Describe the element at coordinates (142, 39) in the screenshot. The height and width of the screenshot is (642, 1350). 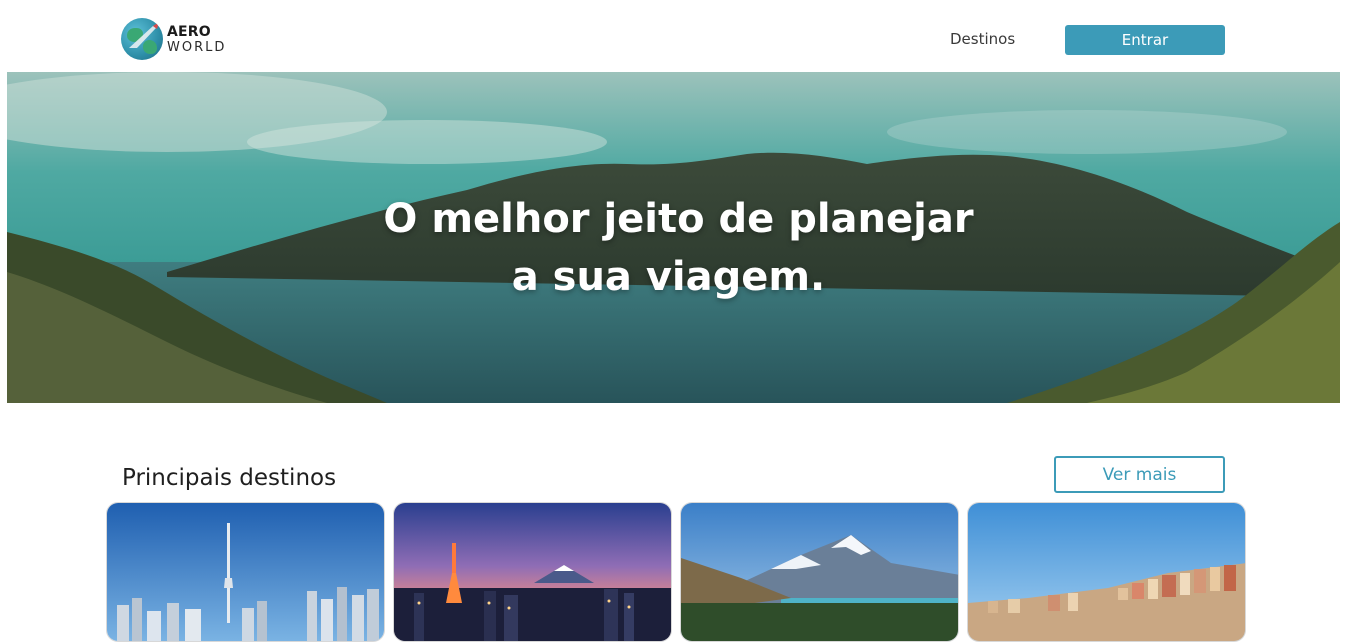
I see `globe-plane-icon` at that location.